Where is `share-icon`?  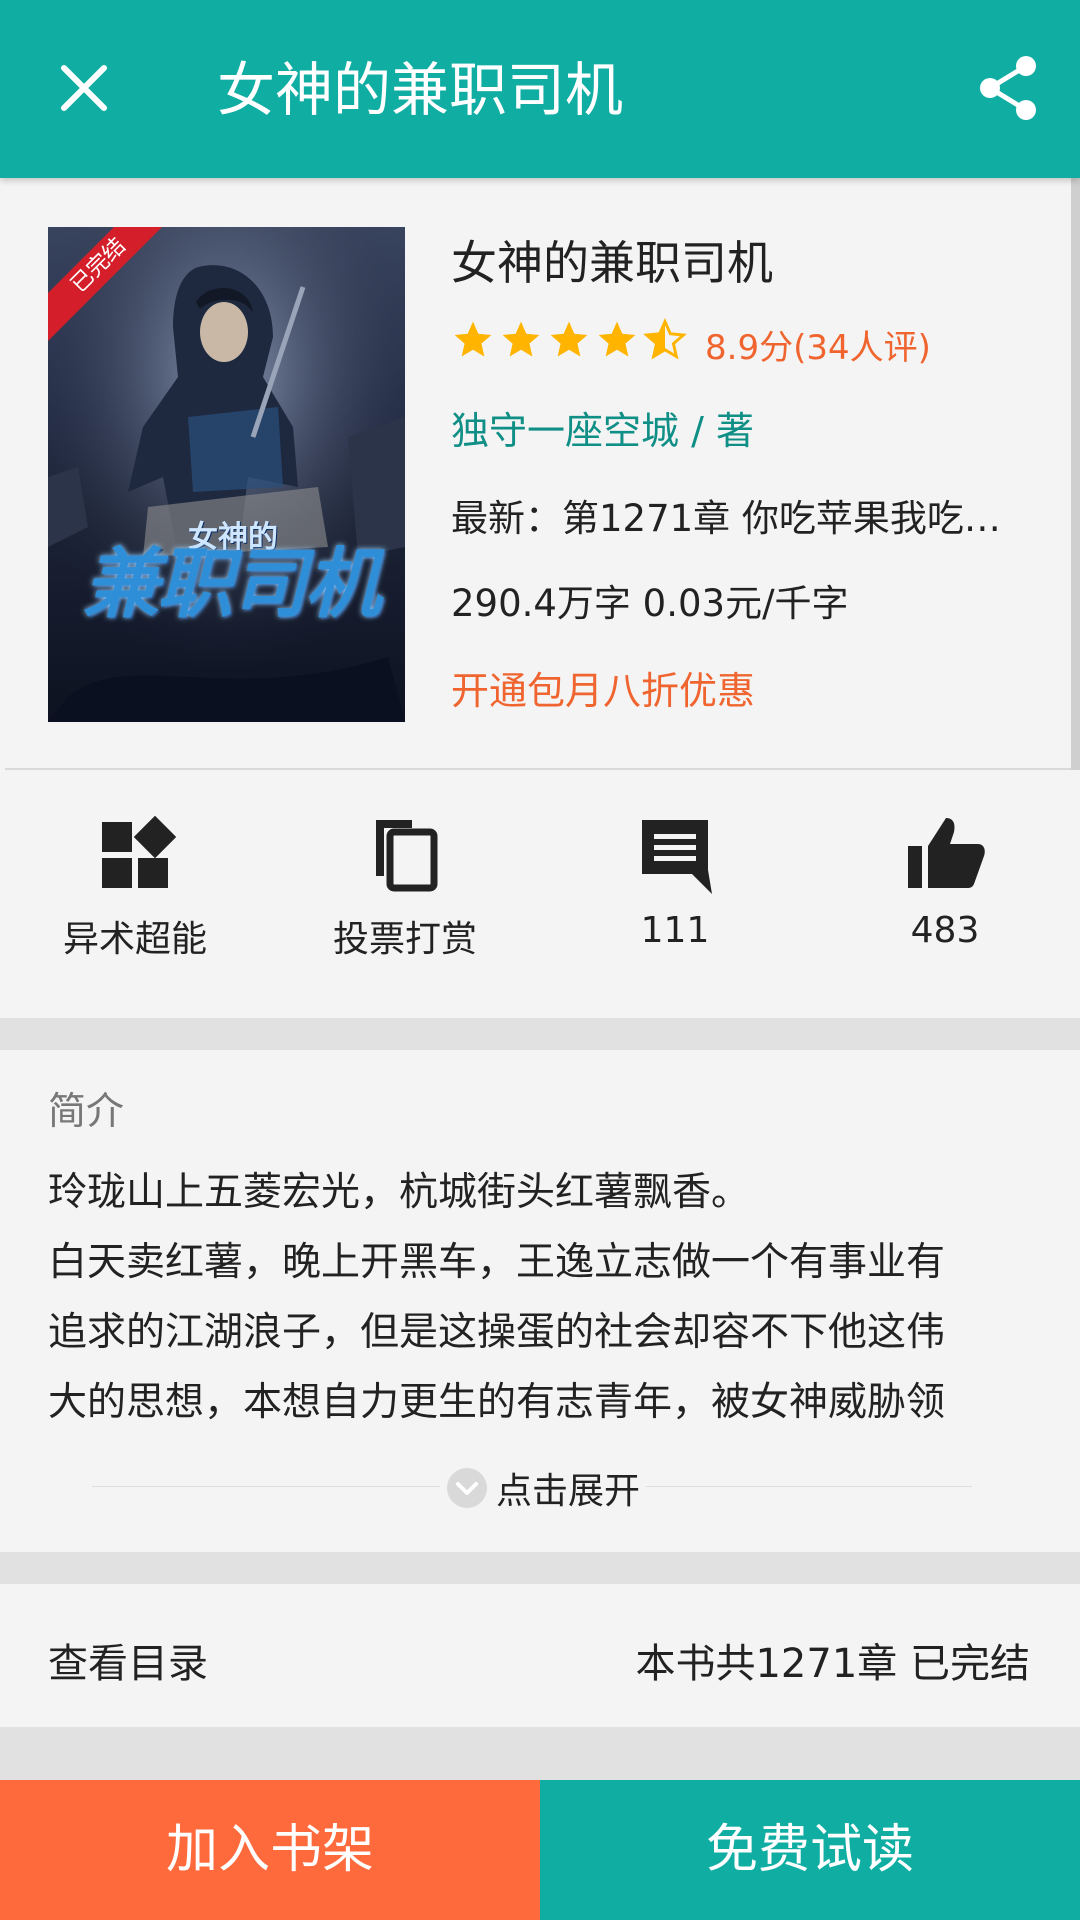
share-icon is located at coordinates (1008, 88).